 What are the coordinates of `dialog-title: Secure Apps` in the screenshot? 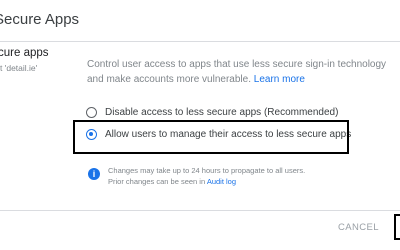 It's located at (40, 19).